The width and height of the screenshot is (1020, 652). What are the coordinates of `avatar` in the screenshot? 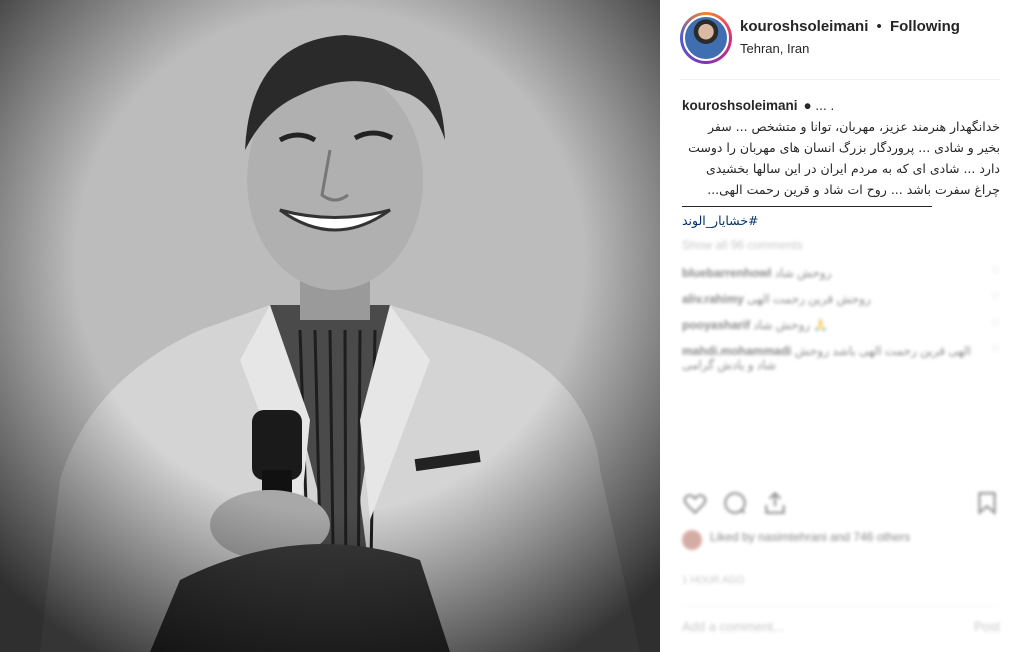 It's located at (706, 38).